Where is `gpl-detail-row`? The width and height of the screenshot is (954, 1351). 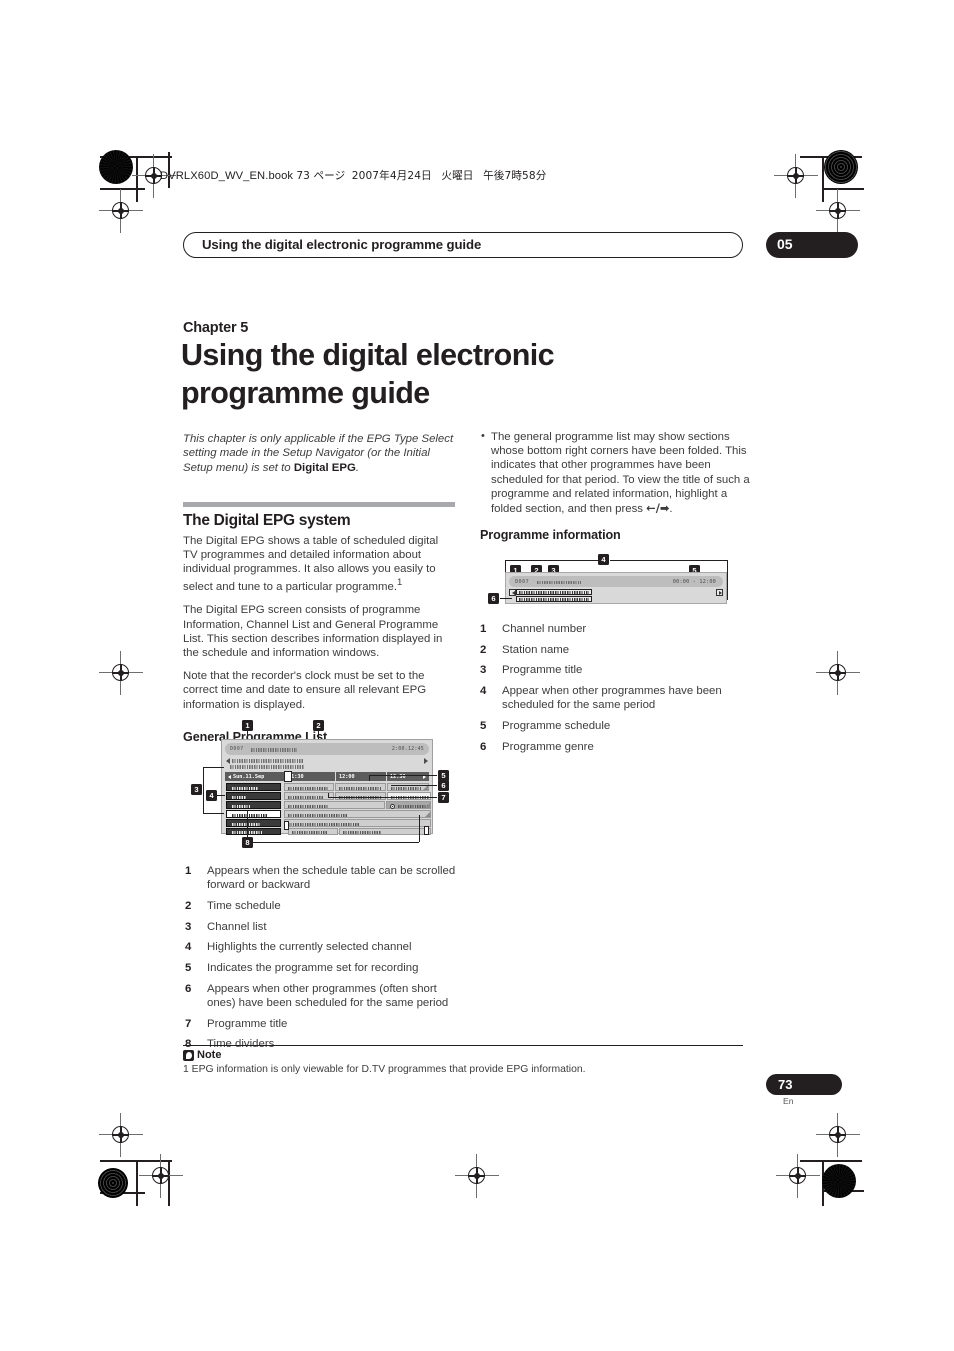 gpl-detail-row is located at coordinates (327, 760).